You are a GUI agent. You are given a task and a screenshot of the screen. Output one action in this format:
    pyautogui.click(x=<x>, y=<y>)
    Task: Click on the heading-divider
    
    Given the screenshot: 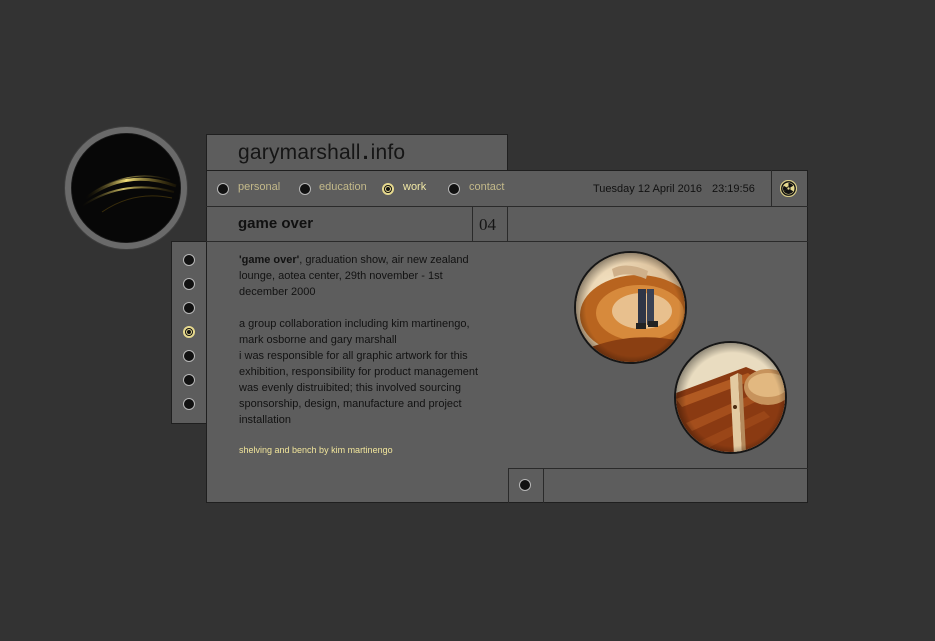 What is the action you would take?
    pyautogui.click(x=507, y=241)
    